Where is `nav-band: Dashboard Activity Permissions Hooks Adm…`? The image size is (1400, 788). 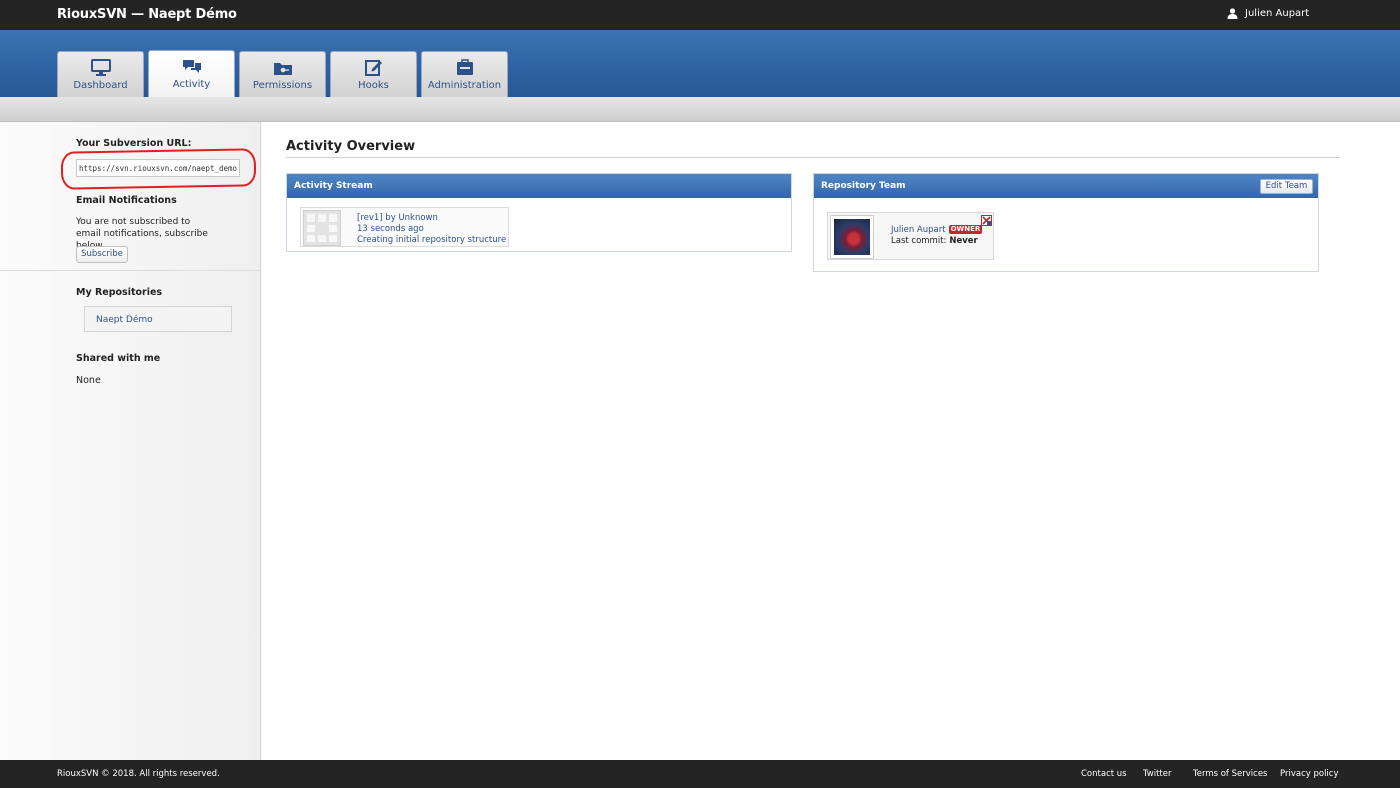 nav-band: Dashboard Activity Permissions Hooks Adm… is located at coordinates (700, 63).